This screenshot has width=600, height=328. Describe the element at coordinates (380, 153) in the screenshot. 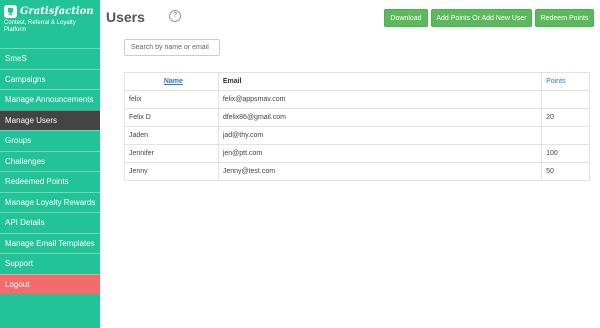

I see `user-email-cell: jen@ptt.com` at that location.